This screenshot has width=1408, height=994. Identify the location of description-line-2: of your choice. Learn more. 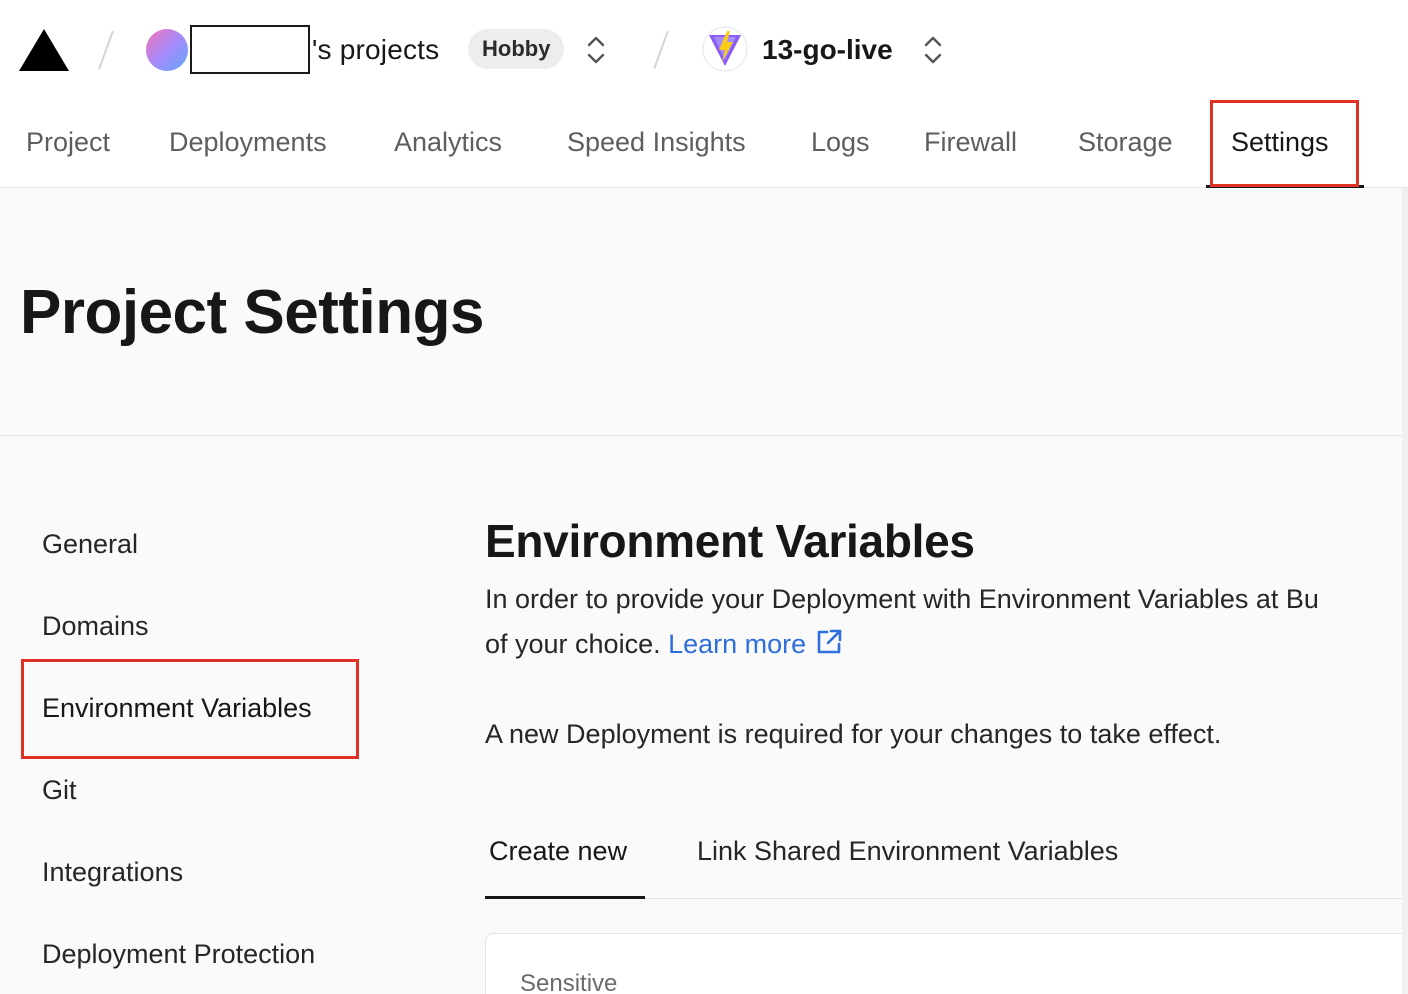
(664, 644).